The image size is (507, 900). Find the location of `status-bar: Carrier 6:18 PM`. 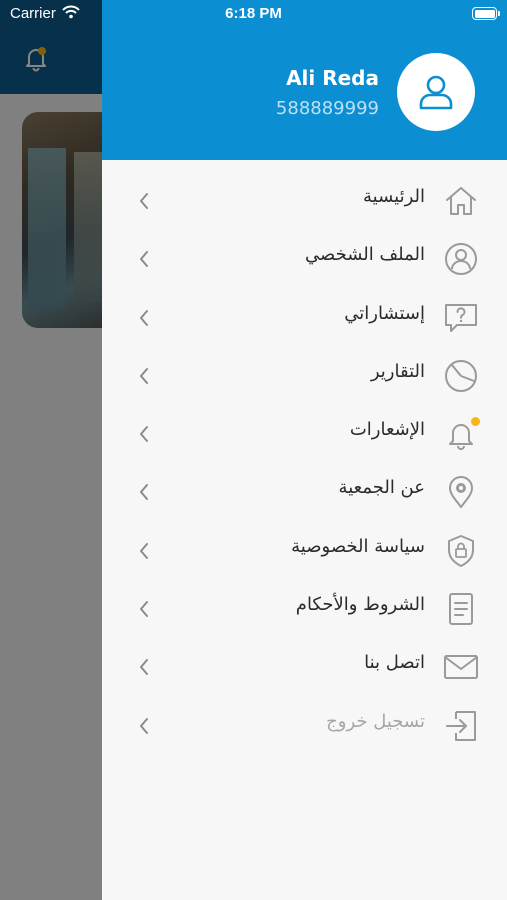

status-bar: Carrier 6:18 PM is located at coordinates (253, 15).